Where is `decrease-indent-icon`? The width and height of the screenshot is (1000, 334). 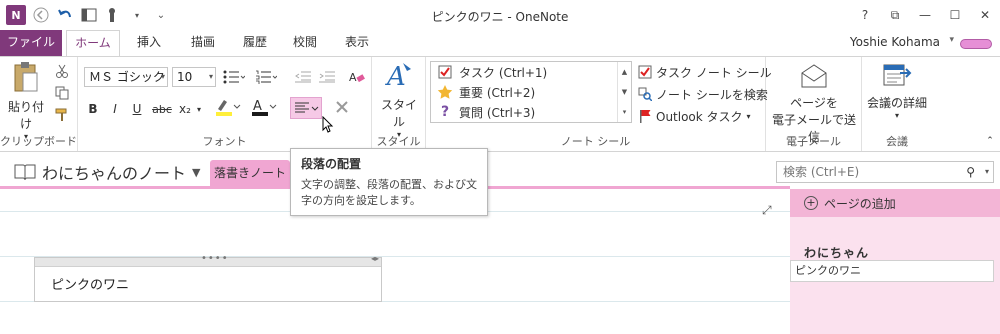
decrease-indent-icon is located at coordinates (303, 77).